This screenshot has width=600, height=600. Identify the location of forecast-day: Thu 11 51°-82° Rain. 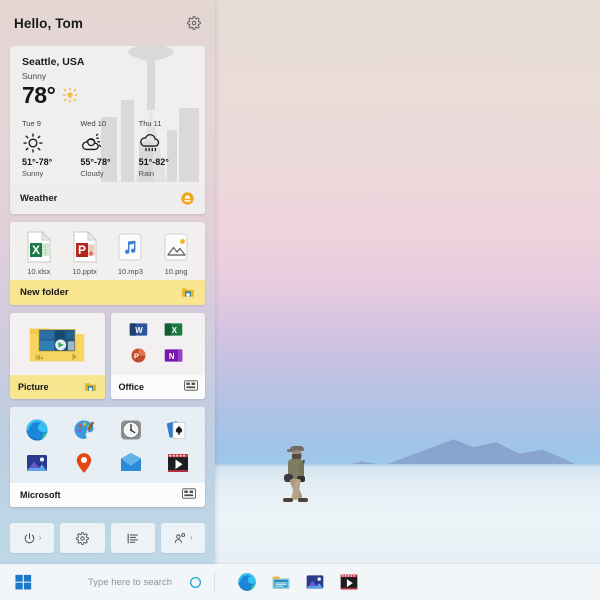
(166, 148).